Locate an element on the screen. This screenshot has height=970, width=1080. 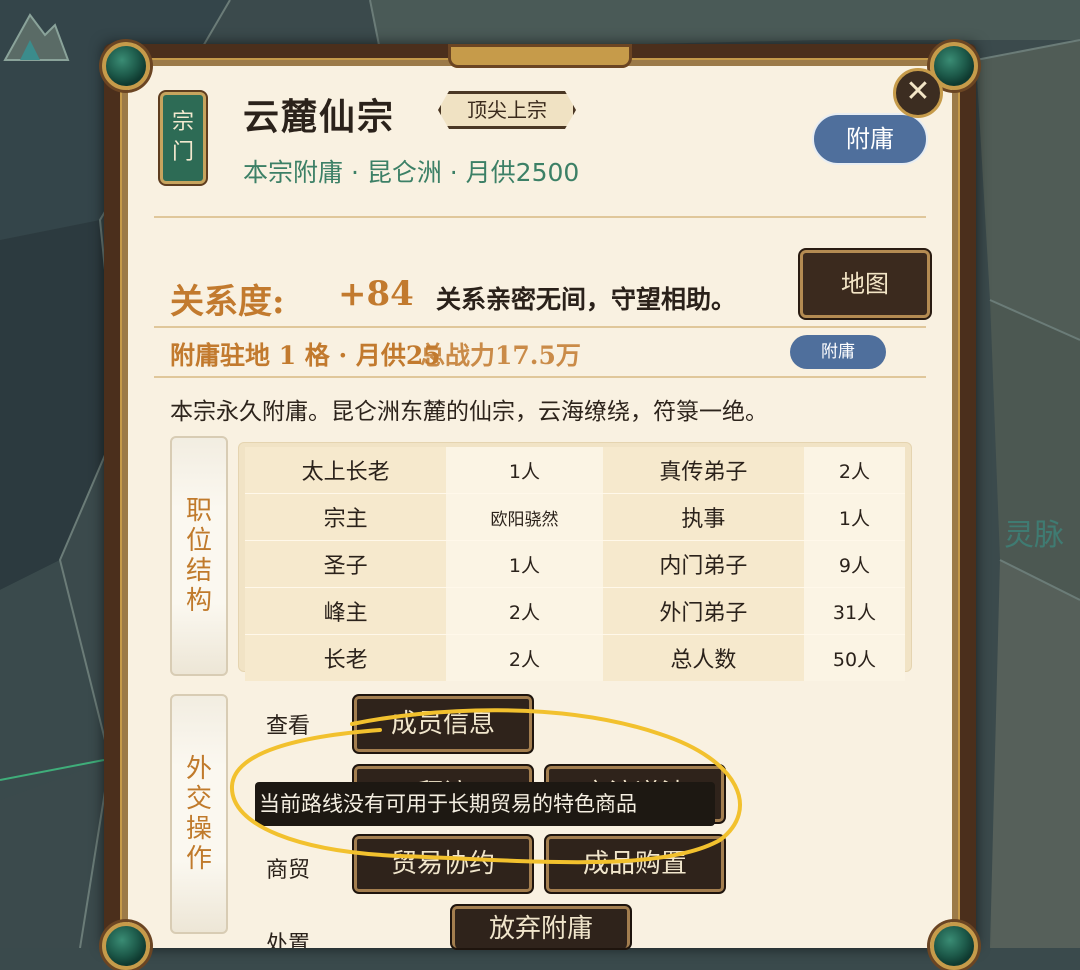
power-info-text: 总战力17.5万 is located at coordinates (500, 355).